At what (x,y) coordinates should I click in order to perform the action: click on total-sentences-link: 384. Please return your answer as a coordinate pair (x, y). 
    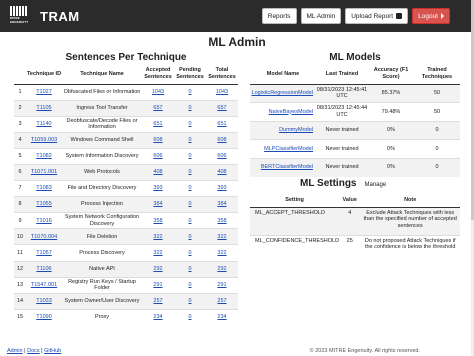
    Looking at the image, I should click on (221, 204).